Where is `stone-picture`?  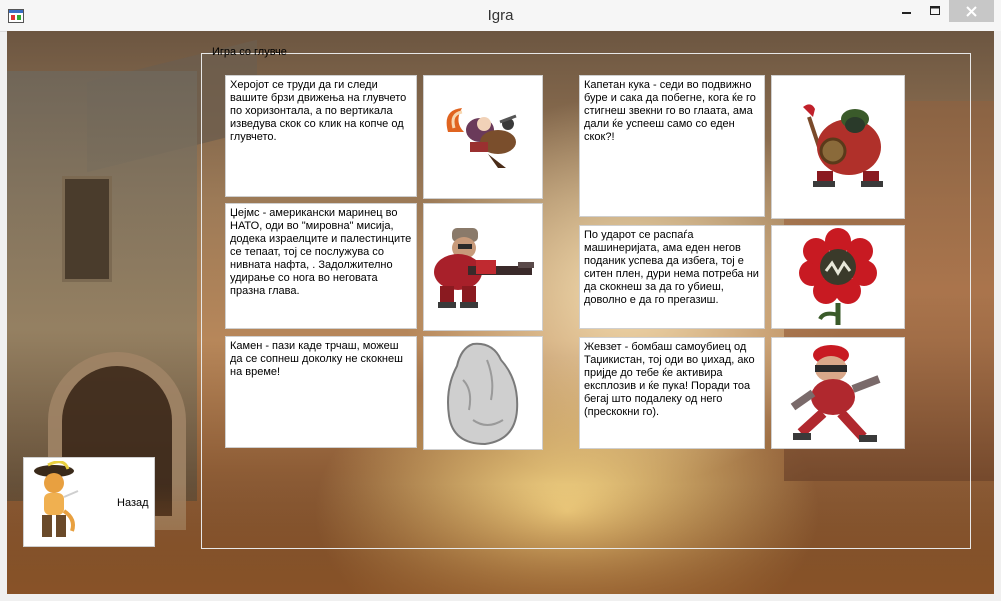
stone-picture is located at coordinates (483, 393).